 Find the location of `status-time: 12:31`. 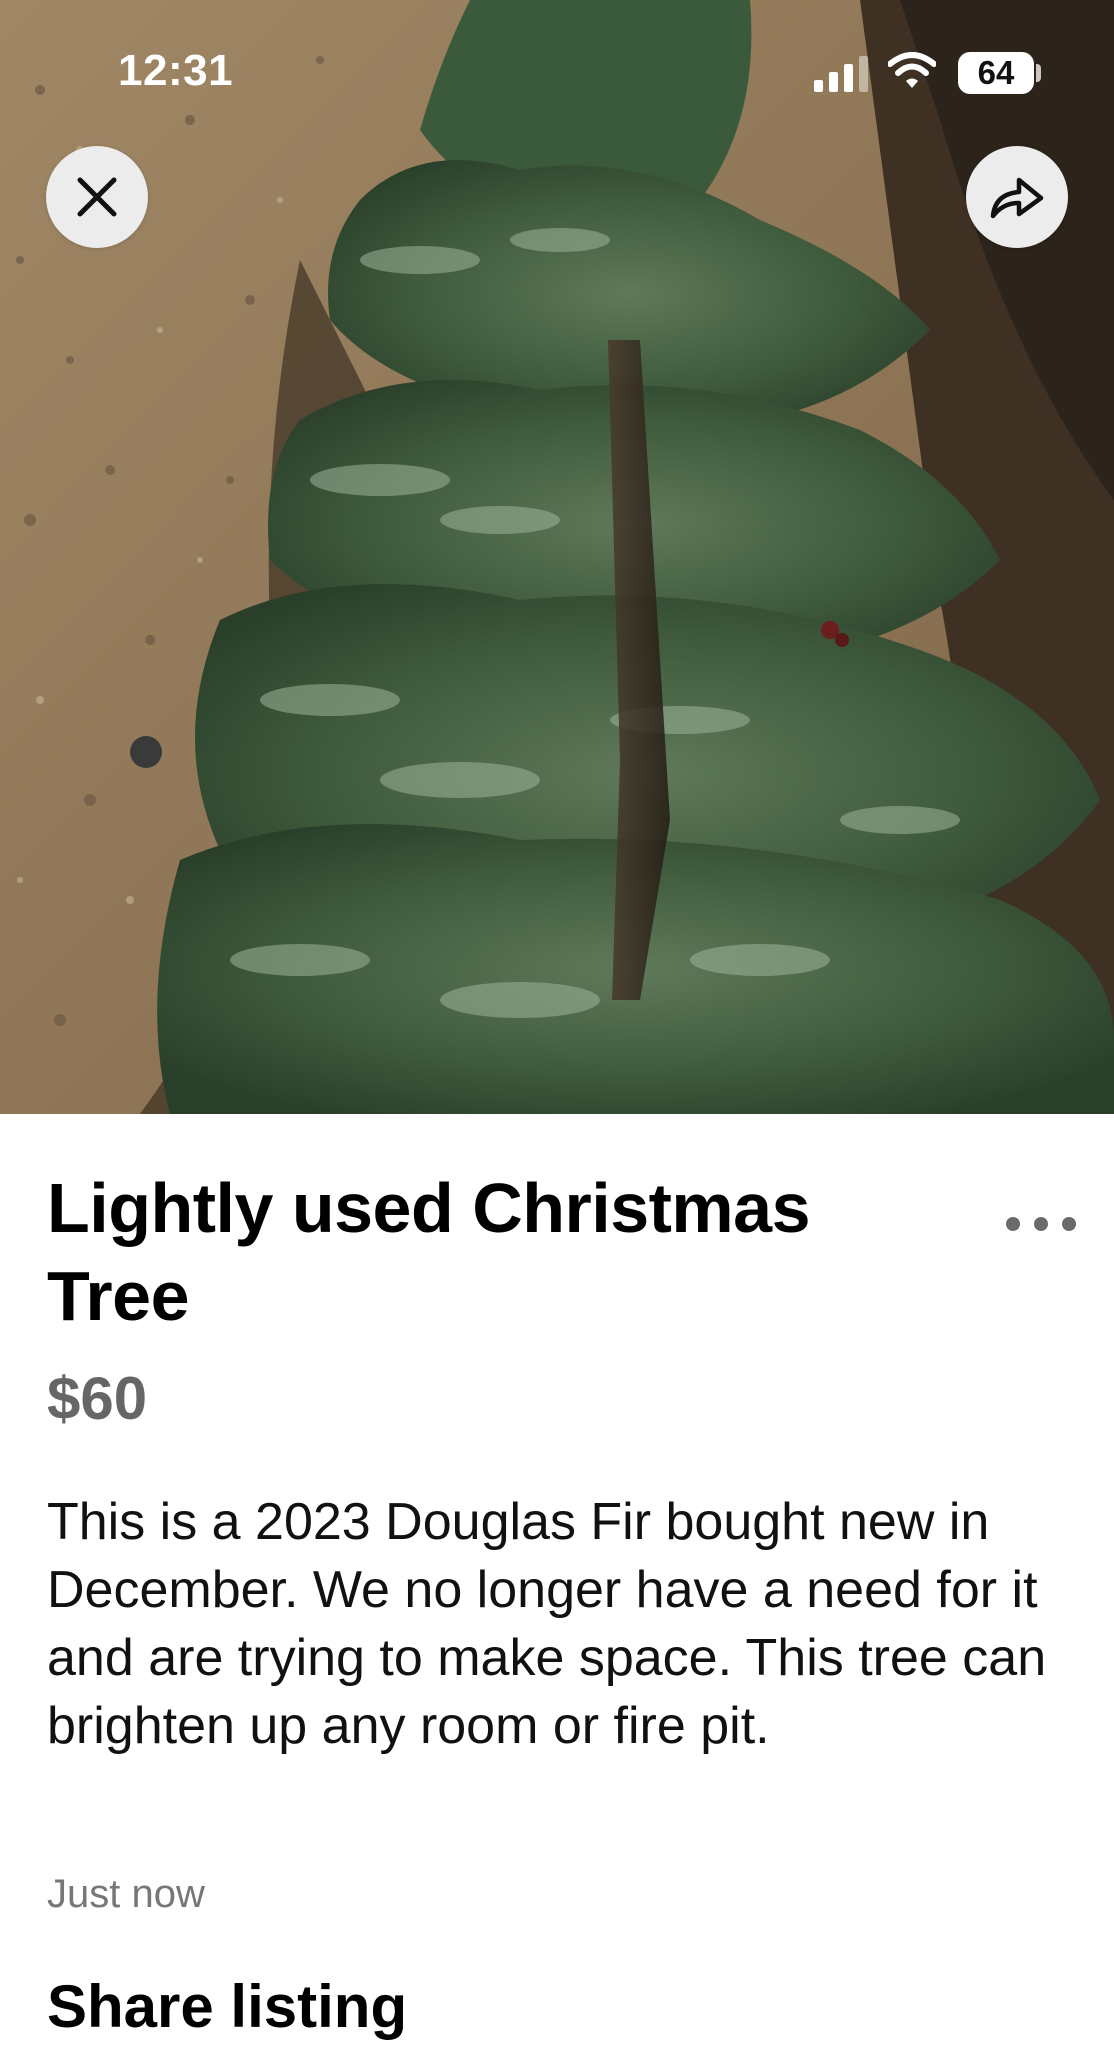

status-time: 12:31 is located at coordinates (176, 70).